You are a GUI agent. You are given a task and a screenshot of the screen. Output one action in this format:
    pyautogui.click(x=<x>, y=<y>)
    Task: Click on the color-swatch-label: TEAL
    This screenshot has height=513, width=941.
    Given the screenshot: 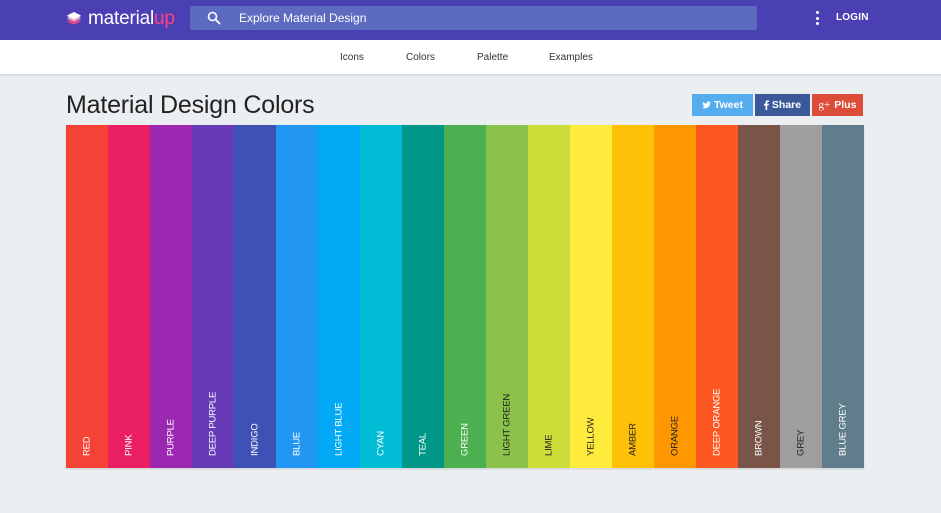 What is the action you would take?
    pyautogui.click(x=423, y=444)
    